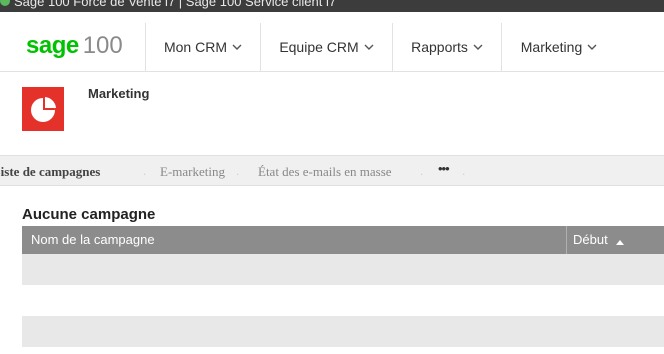 The image size is (664, 354). What do you see at coordinates (615, 240) in the screenshot?
I see `column-header-start-date: Début` at bounding box center [615, 240].